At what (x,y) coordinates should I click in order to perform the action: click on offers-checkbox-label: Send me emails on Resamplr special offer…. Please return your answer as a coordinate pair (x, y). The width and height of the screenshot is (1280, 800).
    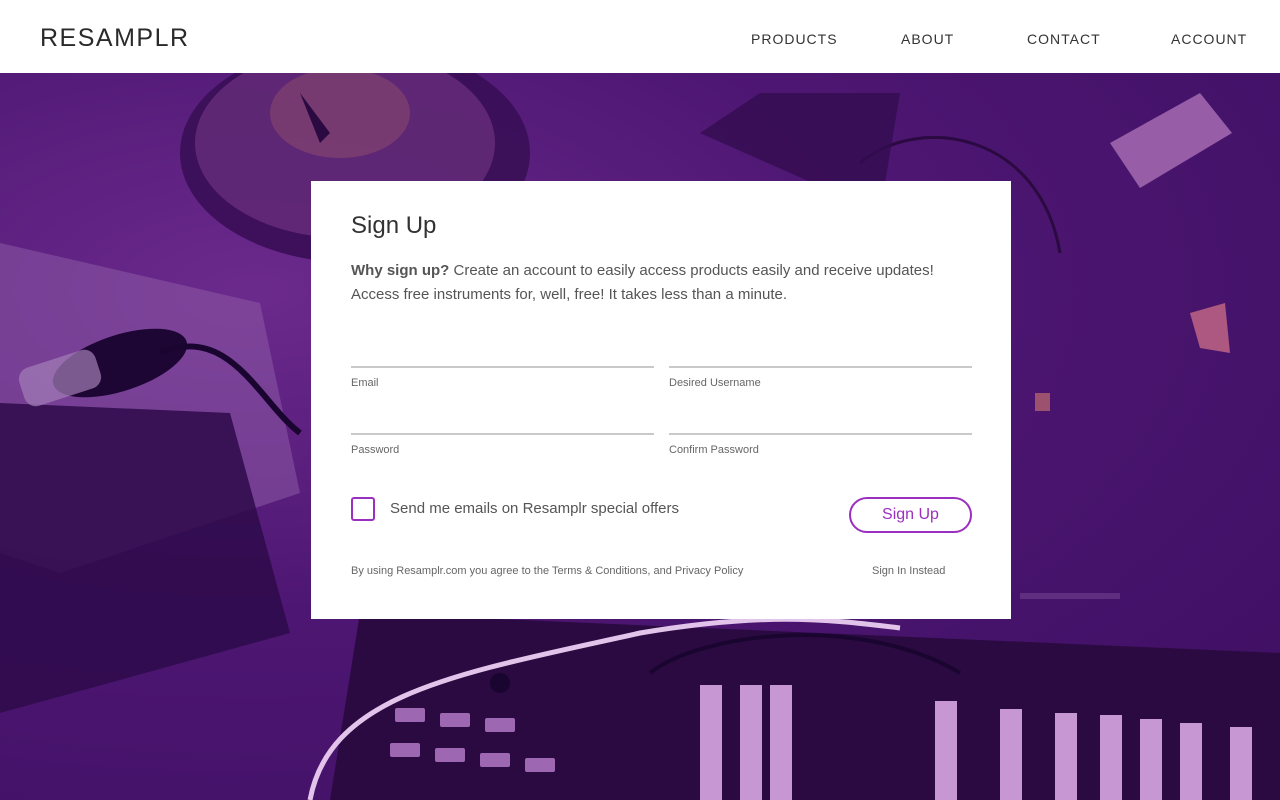
    Looking at the image, I should click on (534, 508).